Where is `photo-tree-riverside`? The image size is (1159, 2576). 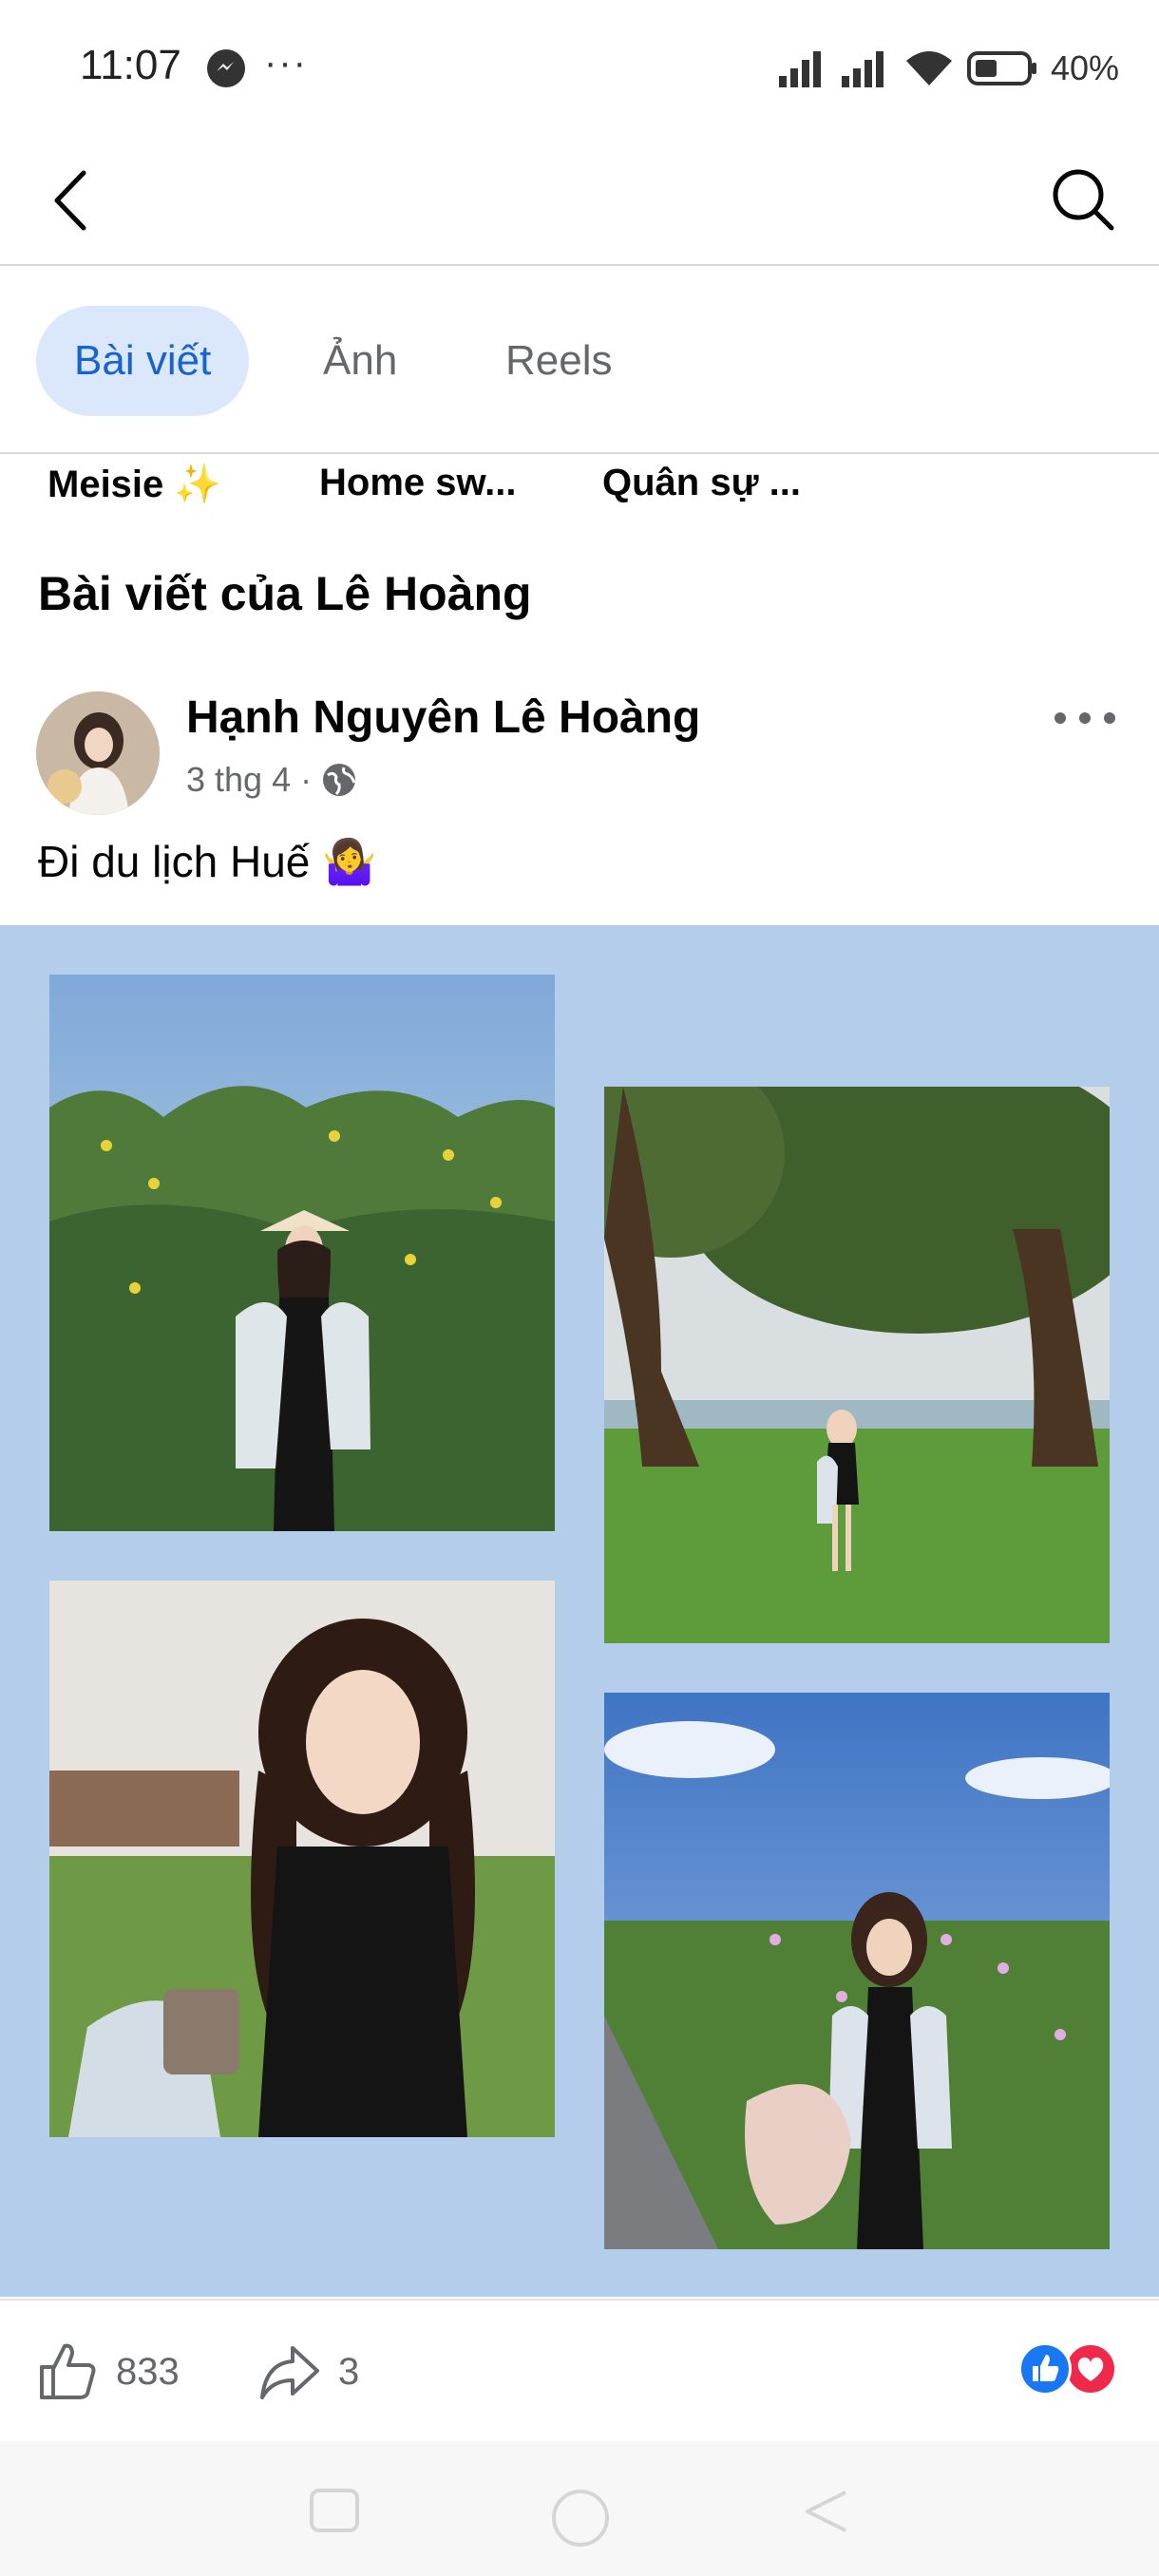
photo-tree-riverside is located at coordinates (857, 1365).